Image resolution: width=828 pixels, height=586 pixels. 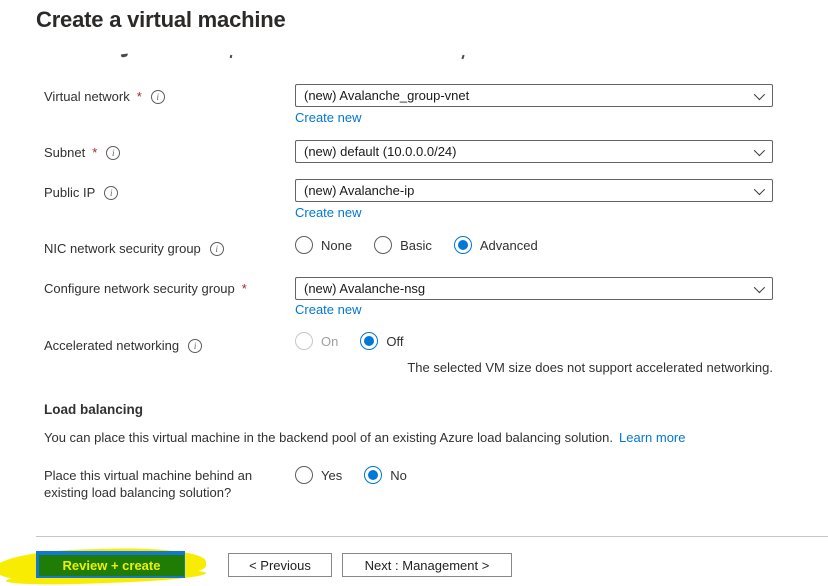 I want to click on learn-more-link: Learn more, so click(x=652, y=437).